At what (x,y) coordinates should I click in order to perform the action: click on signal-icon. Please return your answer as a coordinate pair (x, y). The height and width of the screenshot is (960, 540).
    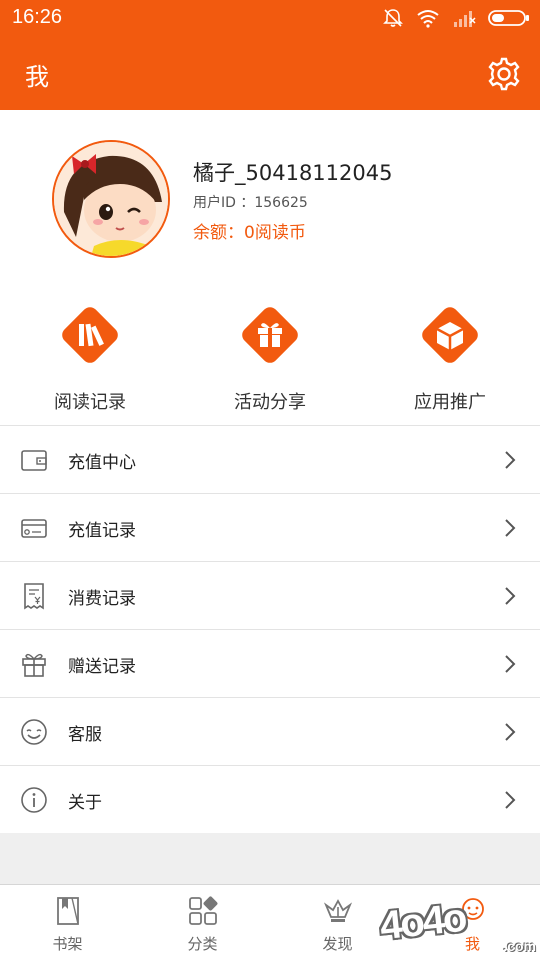
    Looking at the image, I should click on (465, 19).